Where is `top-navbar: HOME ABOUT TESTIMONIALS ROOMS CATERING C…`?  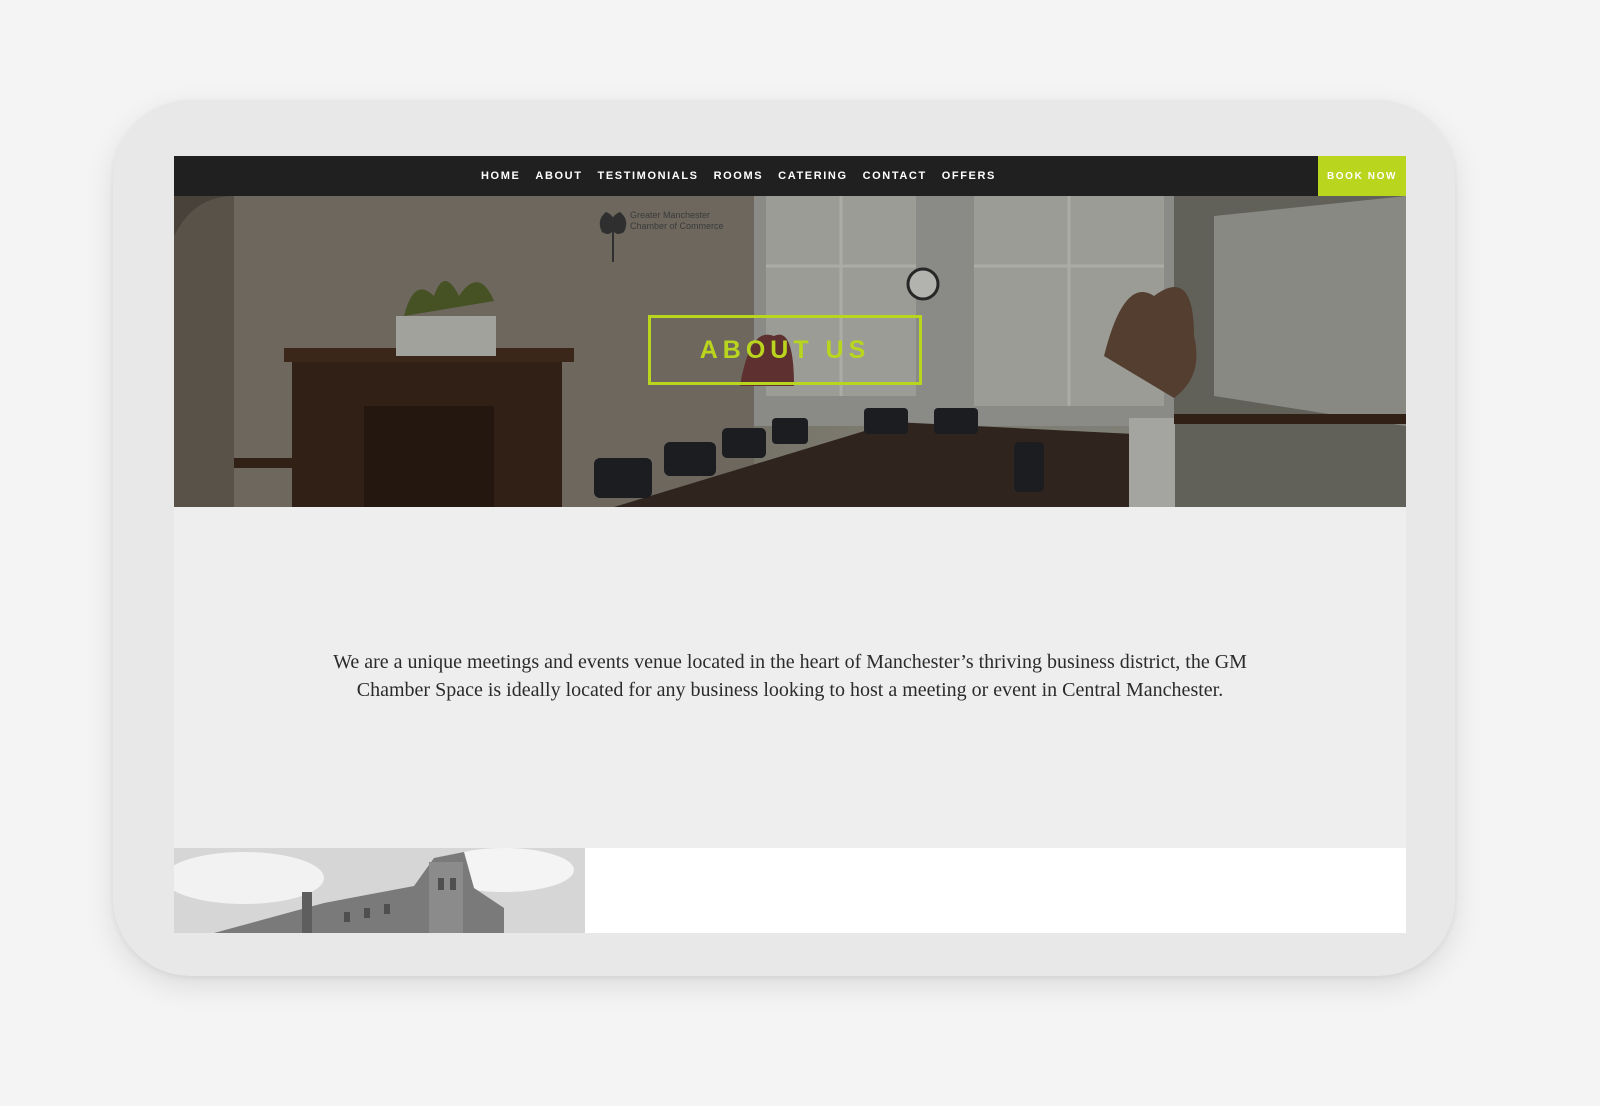 top-navbar: HOME ABOUT TESTIMONIALS ROOMS CATERING C… is located at coordinates (790, 176).